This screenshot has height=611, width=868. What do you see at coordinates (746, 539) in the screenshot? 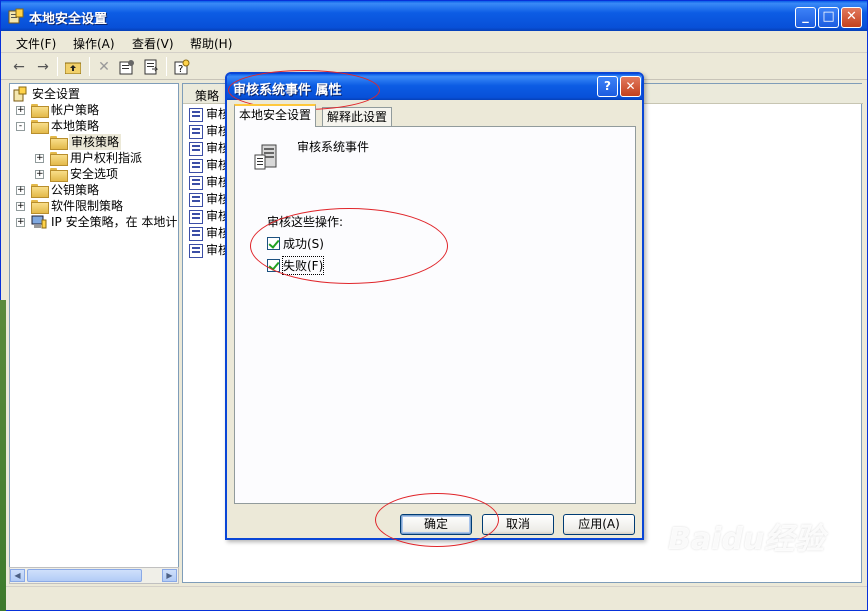
I see `watermark-logo: Baidu经验` at bounding box center [746, 539].